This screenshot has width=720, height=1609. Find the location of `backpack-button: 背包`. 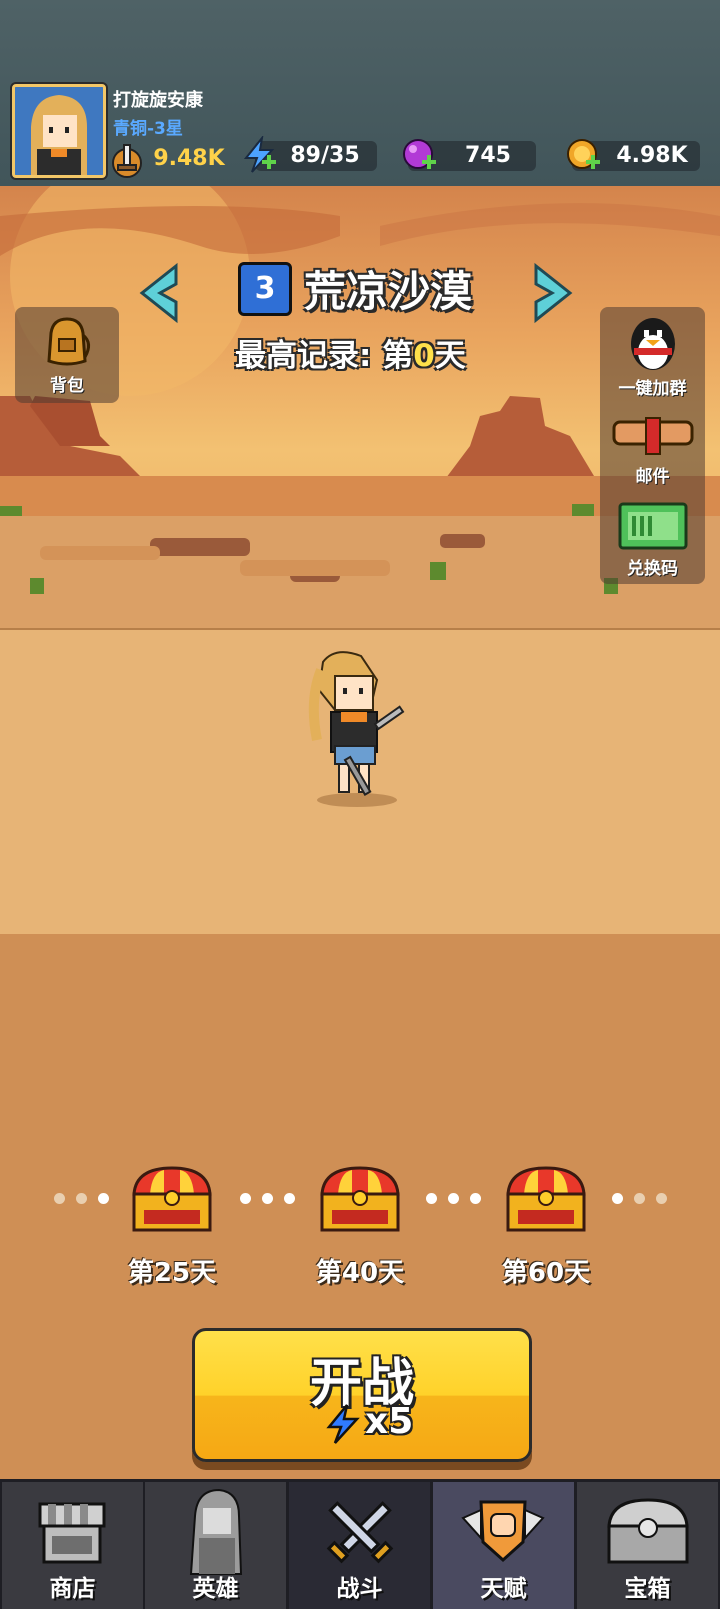

backpack-button: 背包 is located at coordinates (67, 355).